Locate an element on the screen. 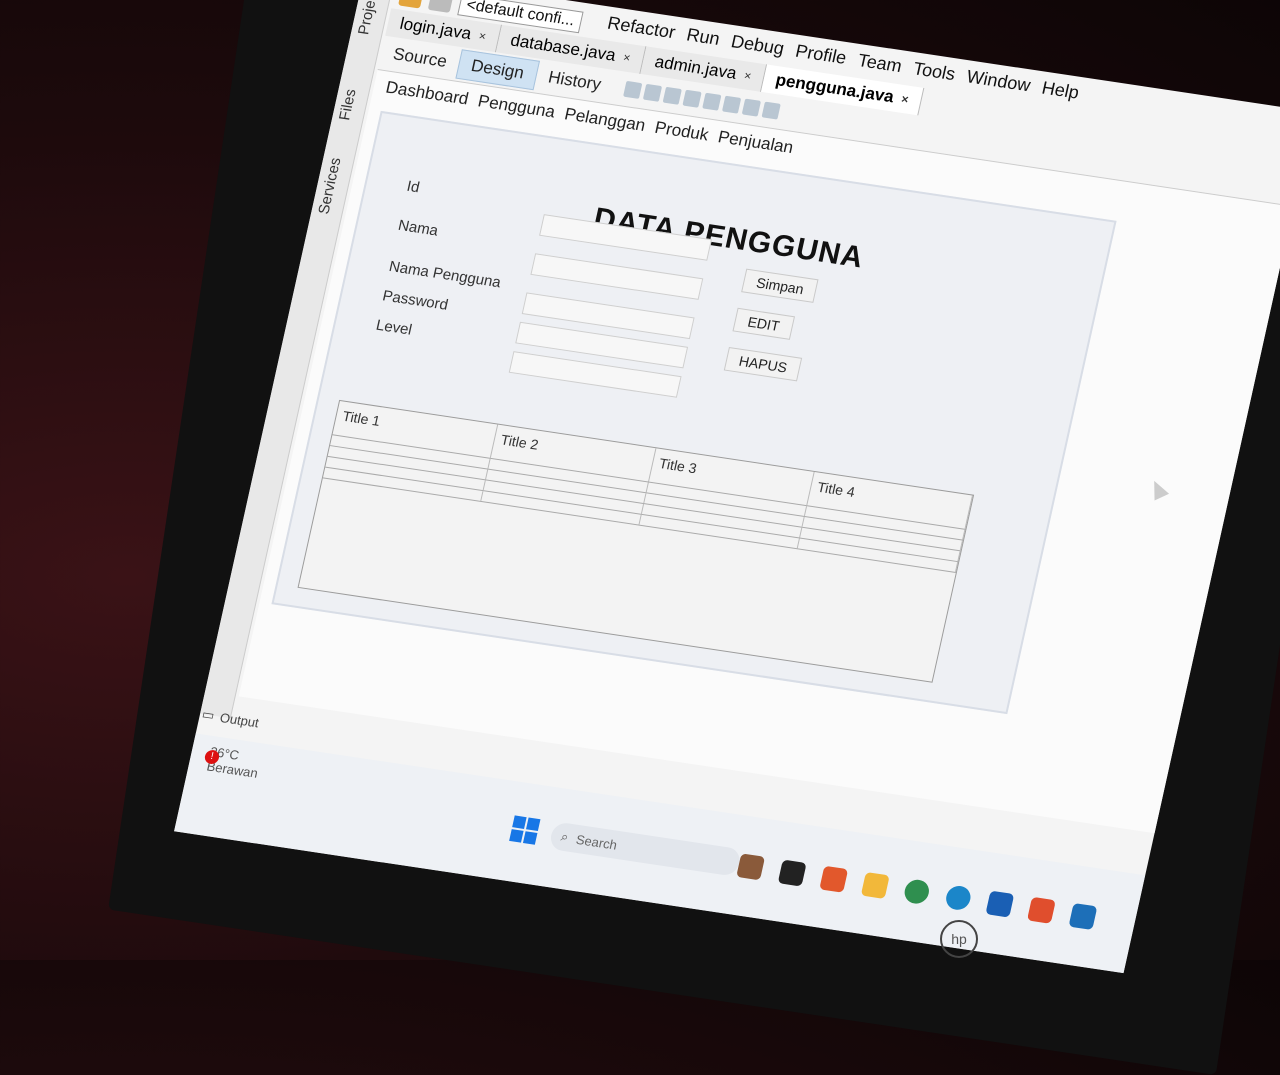 The image size is (1280, 1075). redo-icon is located at coordinates (440, 6).